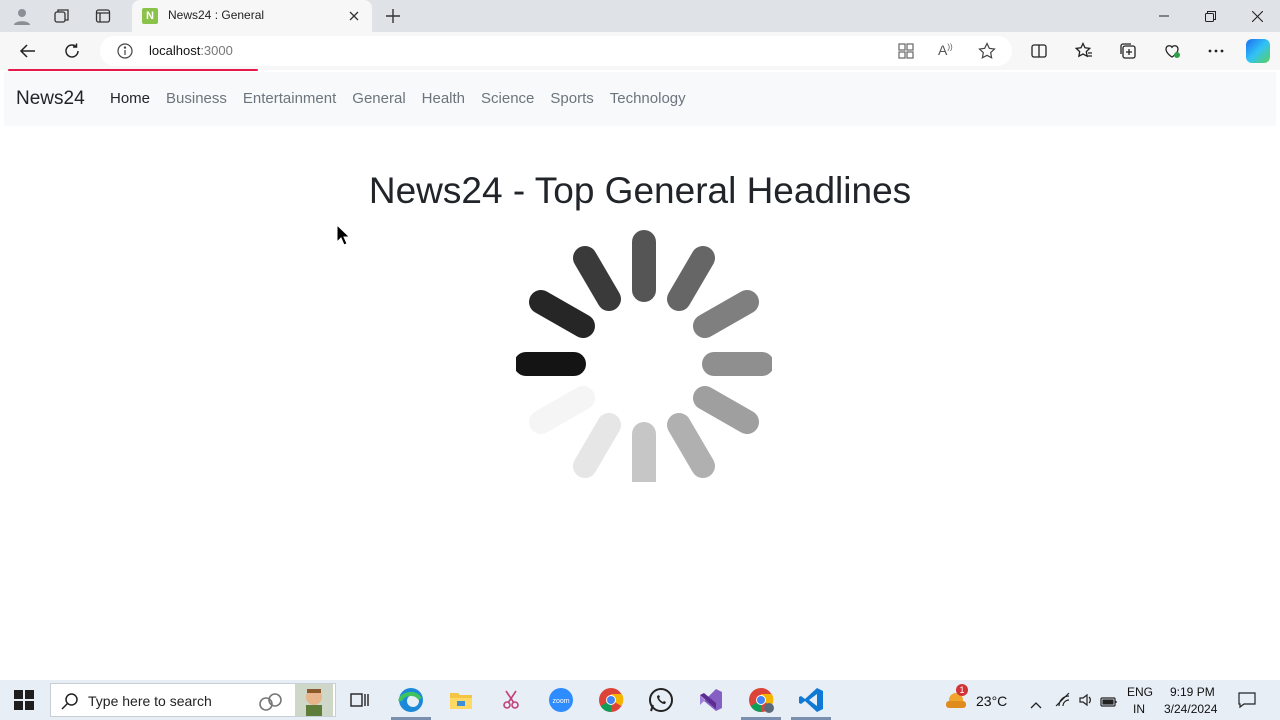  What do you see at coordinates (640, 16) in the screenshot?
I see `browser-tab-strip: N News24 : General` at bounding box center [640, 16].